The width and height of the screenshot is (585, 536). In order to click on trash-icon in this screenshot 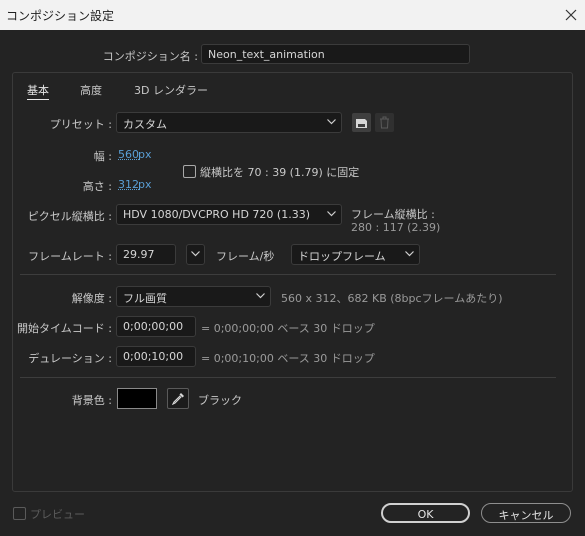, I will do `click(384, 122)`.